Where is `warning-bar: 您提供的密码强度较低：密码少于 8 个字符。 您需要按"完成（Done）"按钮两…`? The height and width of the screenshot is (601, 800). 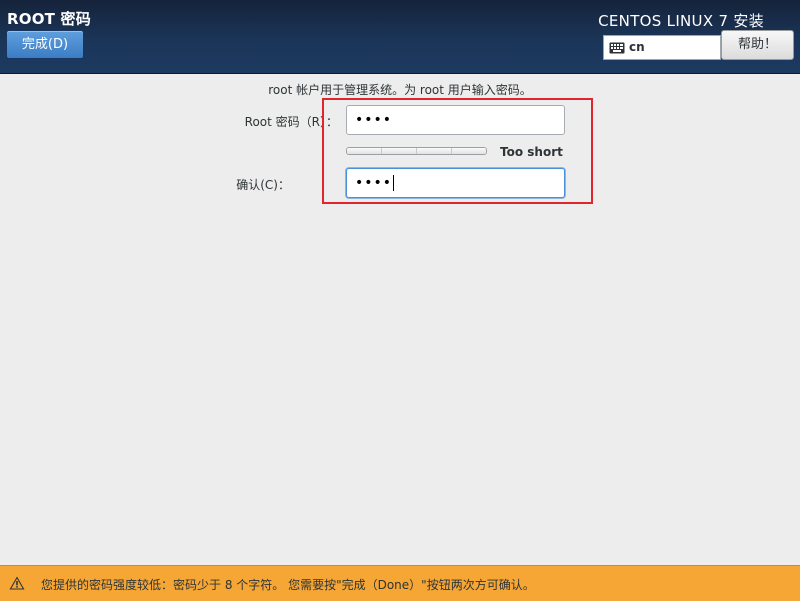 warning-bar: 您提供的密码强度较低：密码少于 8 个字符。 您需要按"完成（Done）"按钮两… is located at coordinates (400, 583).